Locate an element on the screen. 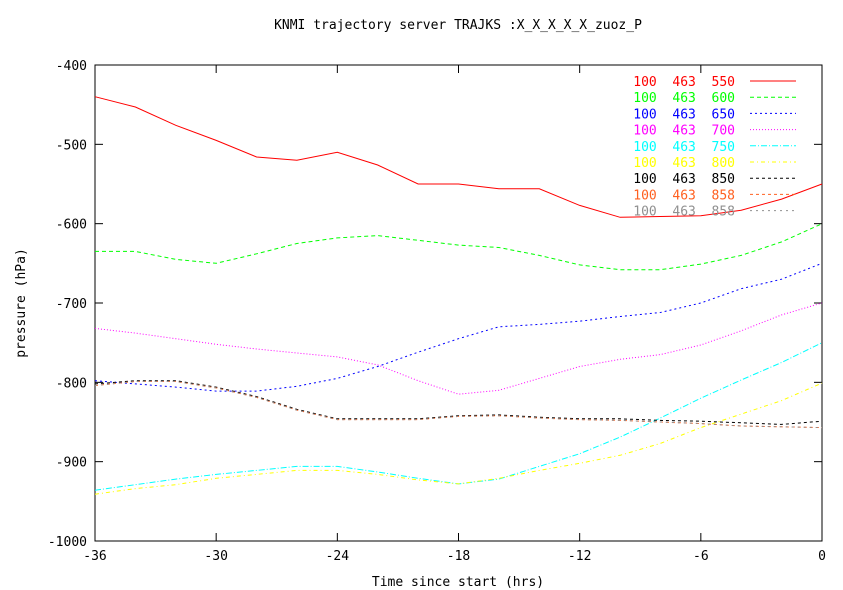  x-tick-label: -6 is located at coordinates (701, 556).